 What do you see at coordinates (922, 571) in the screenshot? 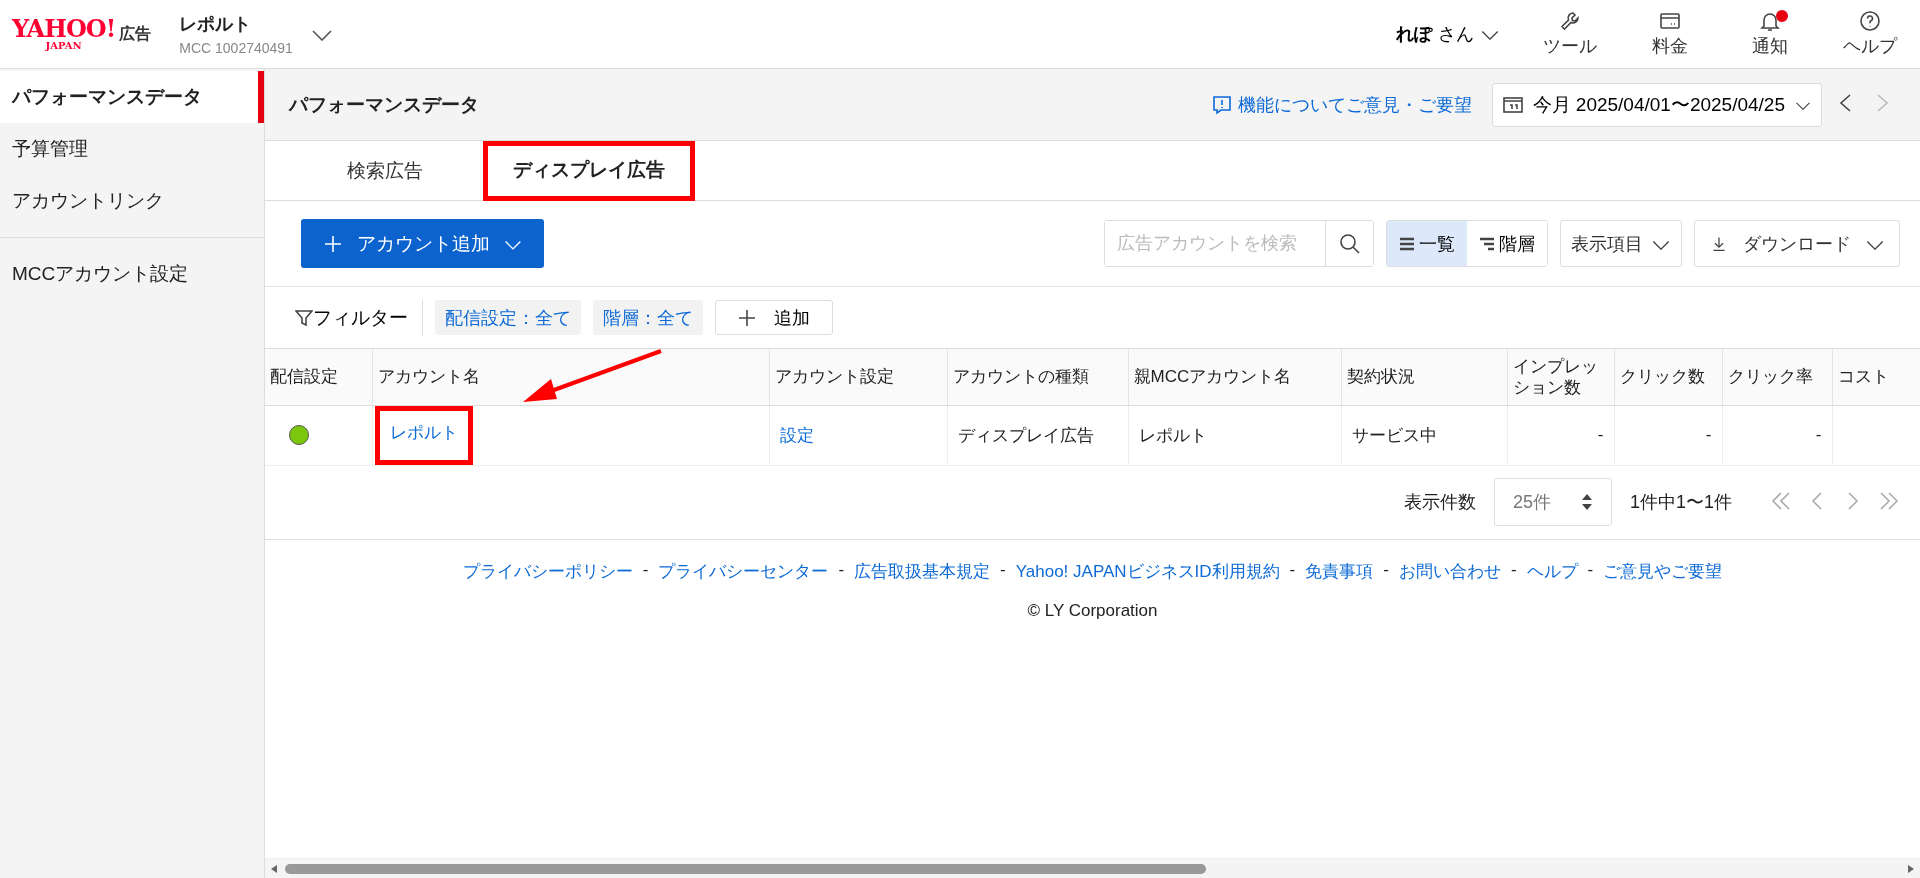
I see `footer-link: 広告取扱基本規定` at bounding box center [922, 571].